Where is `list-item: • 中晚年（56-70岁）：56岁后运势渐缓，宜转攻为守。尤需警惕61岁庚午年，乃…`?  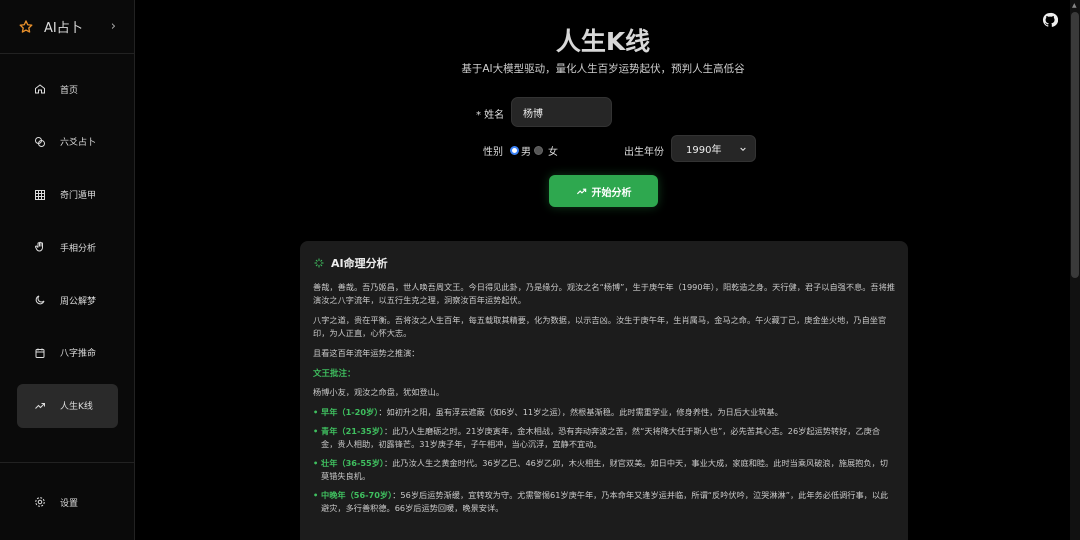
list-item: • 中晚年（56-70岁）：56岁后运势渐缓，宜转攻为守。尤需警惕61岁庚午年，乃… is located at coordinates (601, 501).